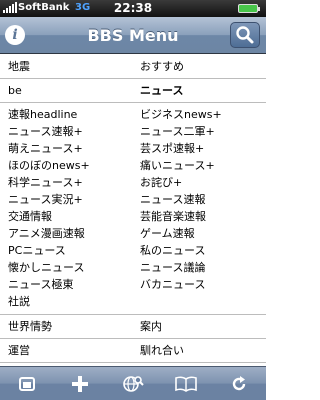 The height and width of the screenshot is (400, 320). Describe the element at coordinates (66, 199) in the screenshot. I see `board-menu-item: ニュース実況+` at that location.